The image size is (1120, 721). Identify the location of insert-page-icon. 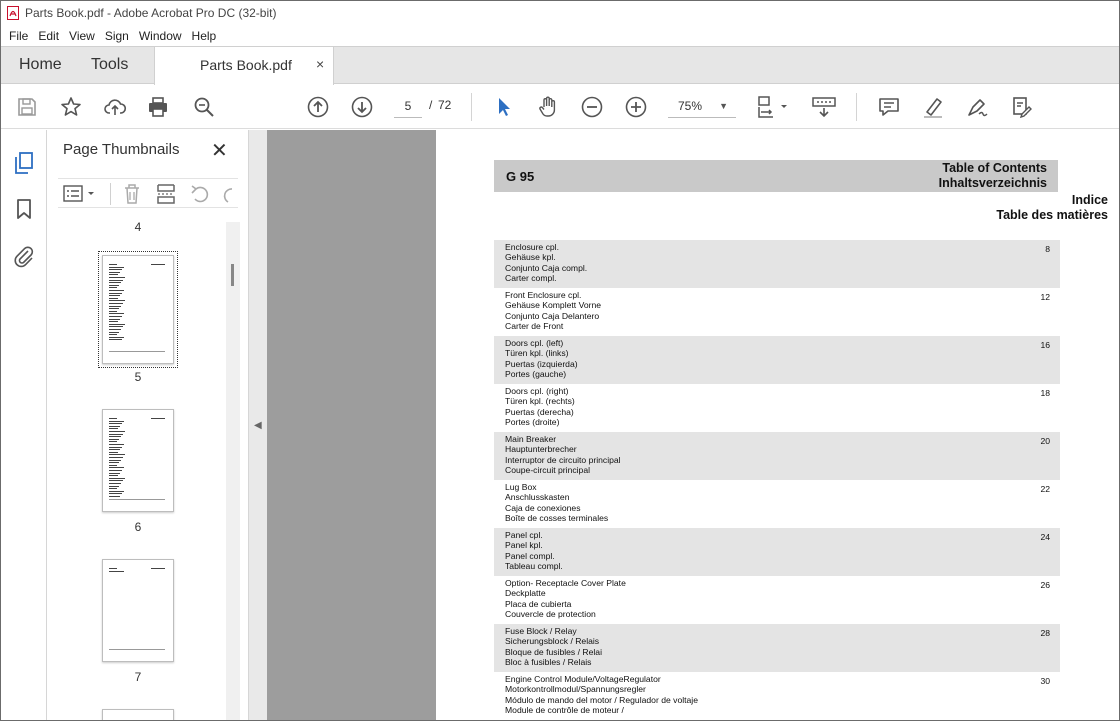
(166, 194).